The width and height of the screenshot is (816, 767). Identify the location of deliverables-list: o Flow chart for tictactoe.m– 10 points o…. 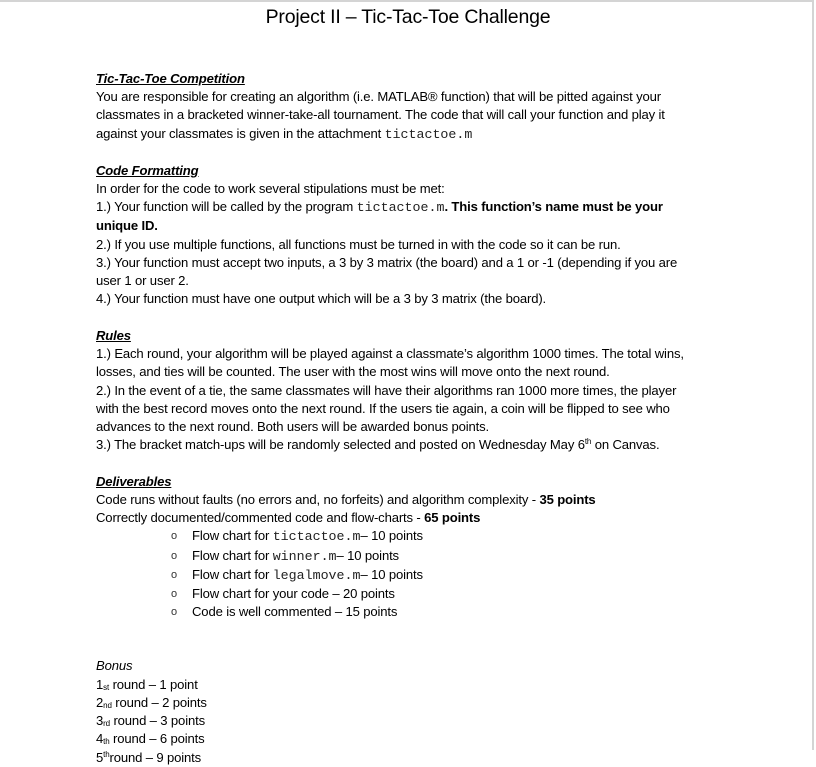
(416, 574).